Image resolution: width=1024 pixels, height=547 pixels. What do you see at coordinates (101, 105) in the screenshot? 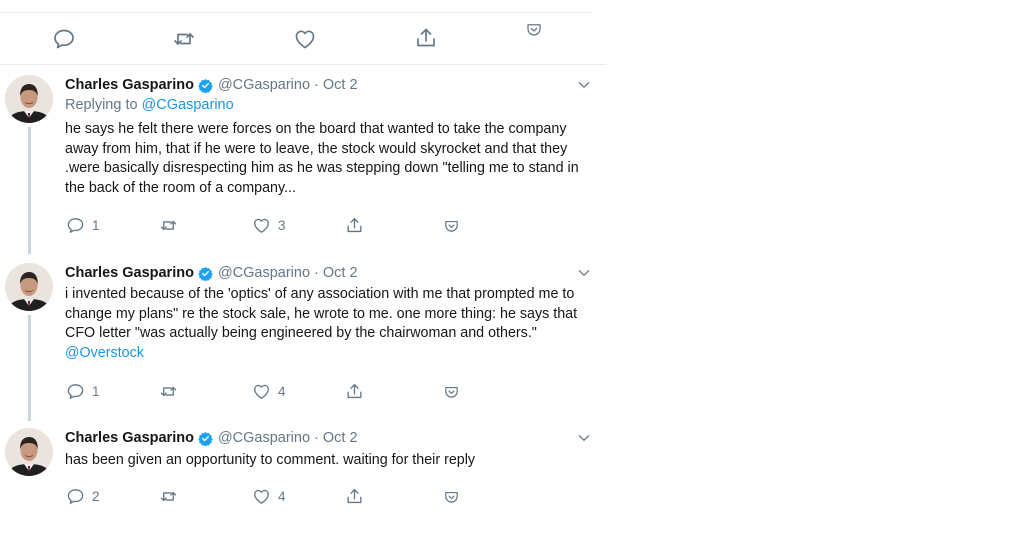
I see `replying-to-label: Replying to` at bounding box center [101, 105].